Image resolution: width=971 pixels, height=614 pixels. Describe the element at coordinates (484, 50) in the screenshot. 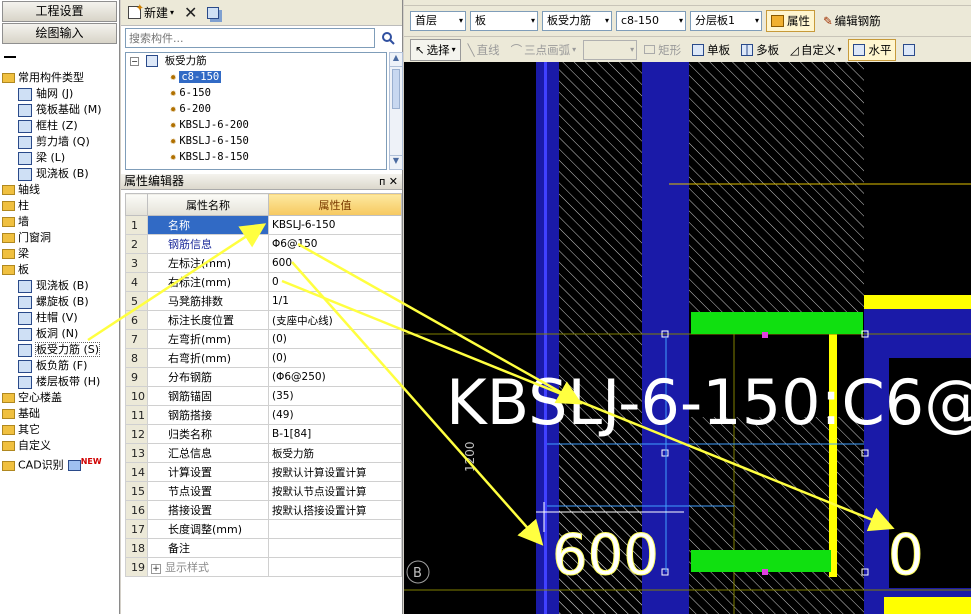

I see `line-tool-button: ╲ 直线` at that location.